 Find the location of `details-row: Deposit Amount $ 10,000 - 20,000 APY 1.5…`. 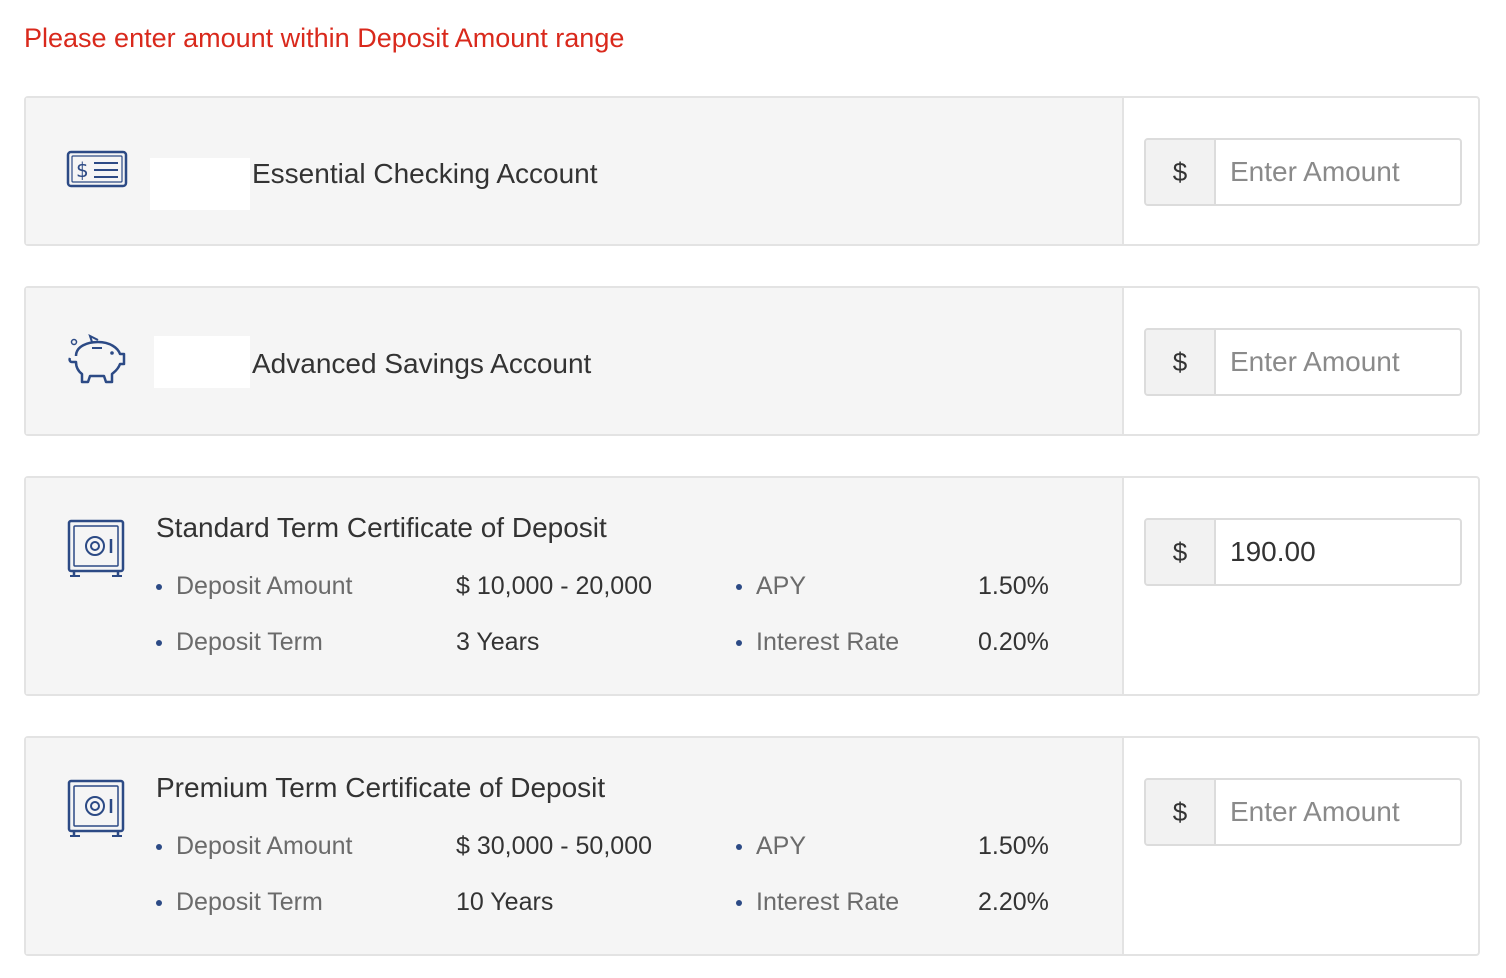

details-row: Deposit Amount $ 10,000 - 20,000 APY 1.5… is located at coordinates (606, 598).